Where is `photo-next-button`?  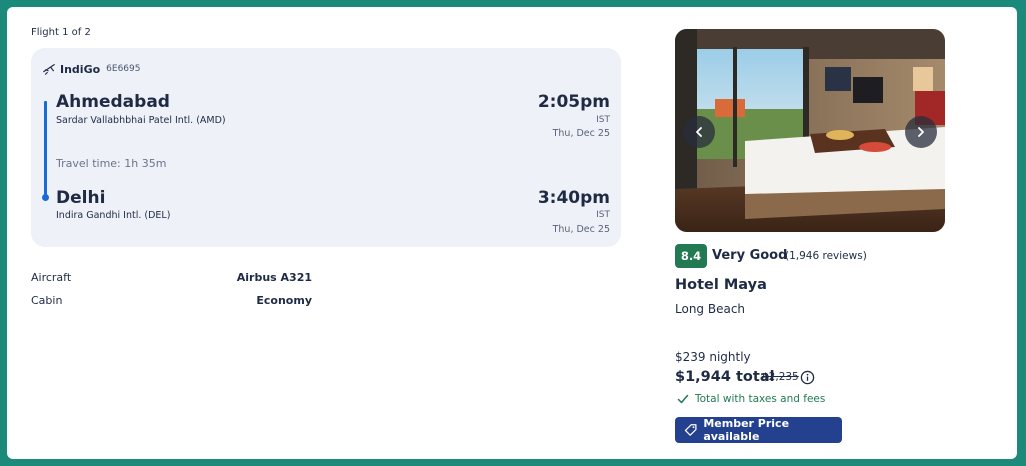
photo-next-button is located at coordinates (921, 132).